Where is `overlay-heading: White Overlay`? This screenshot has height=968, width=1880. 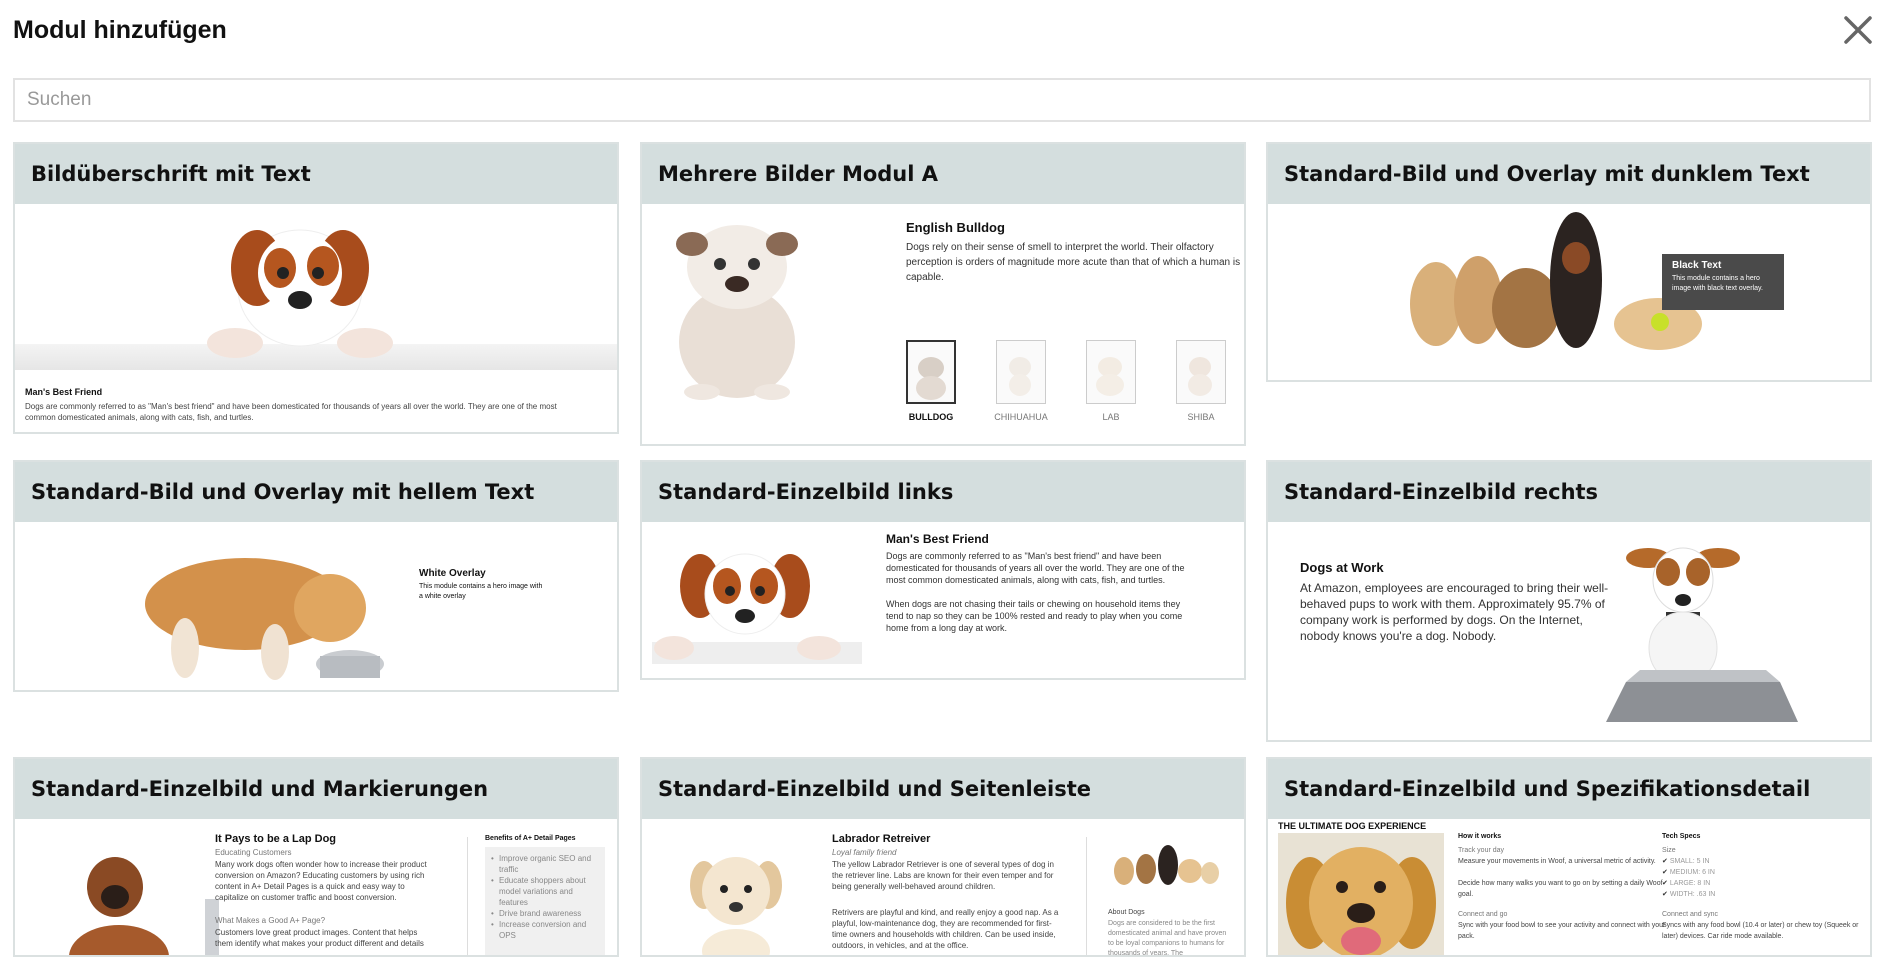 overlay-heading: White Overlay is located at coordinates (452, 573).